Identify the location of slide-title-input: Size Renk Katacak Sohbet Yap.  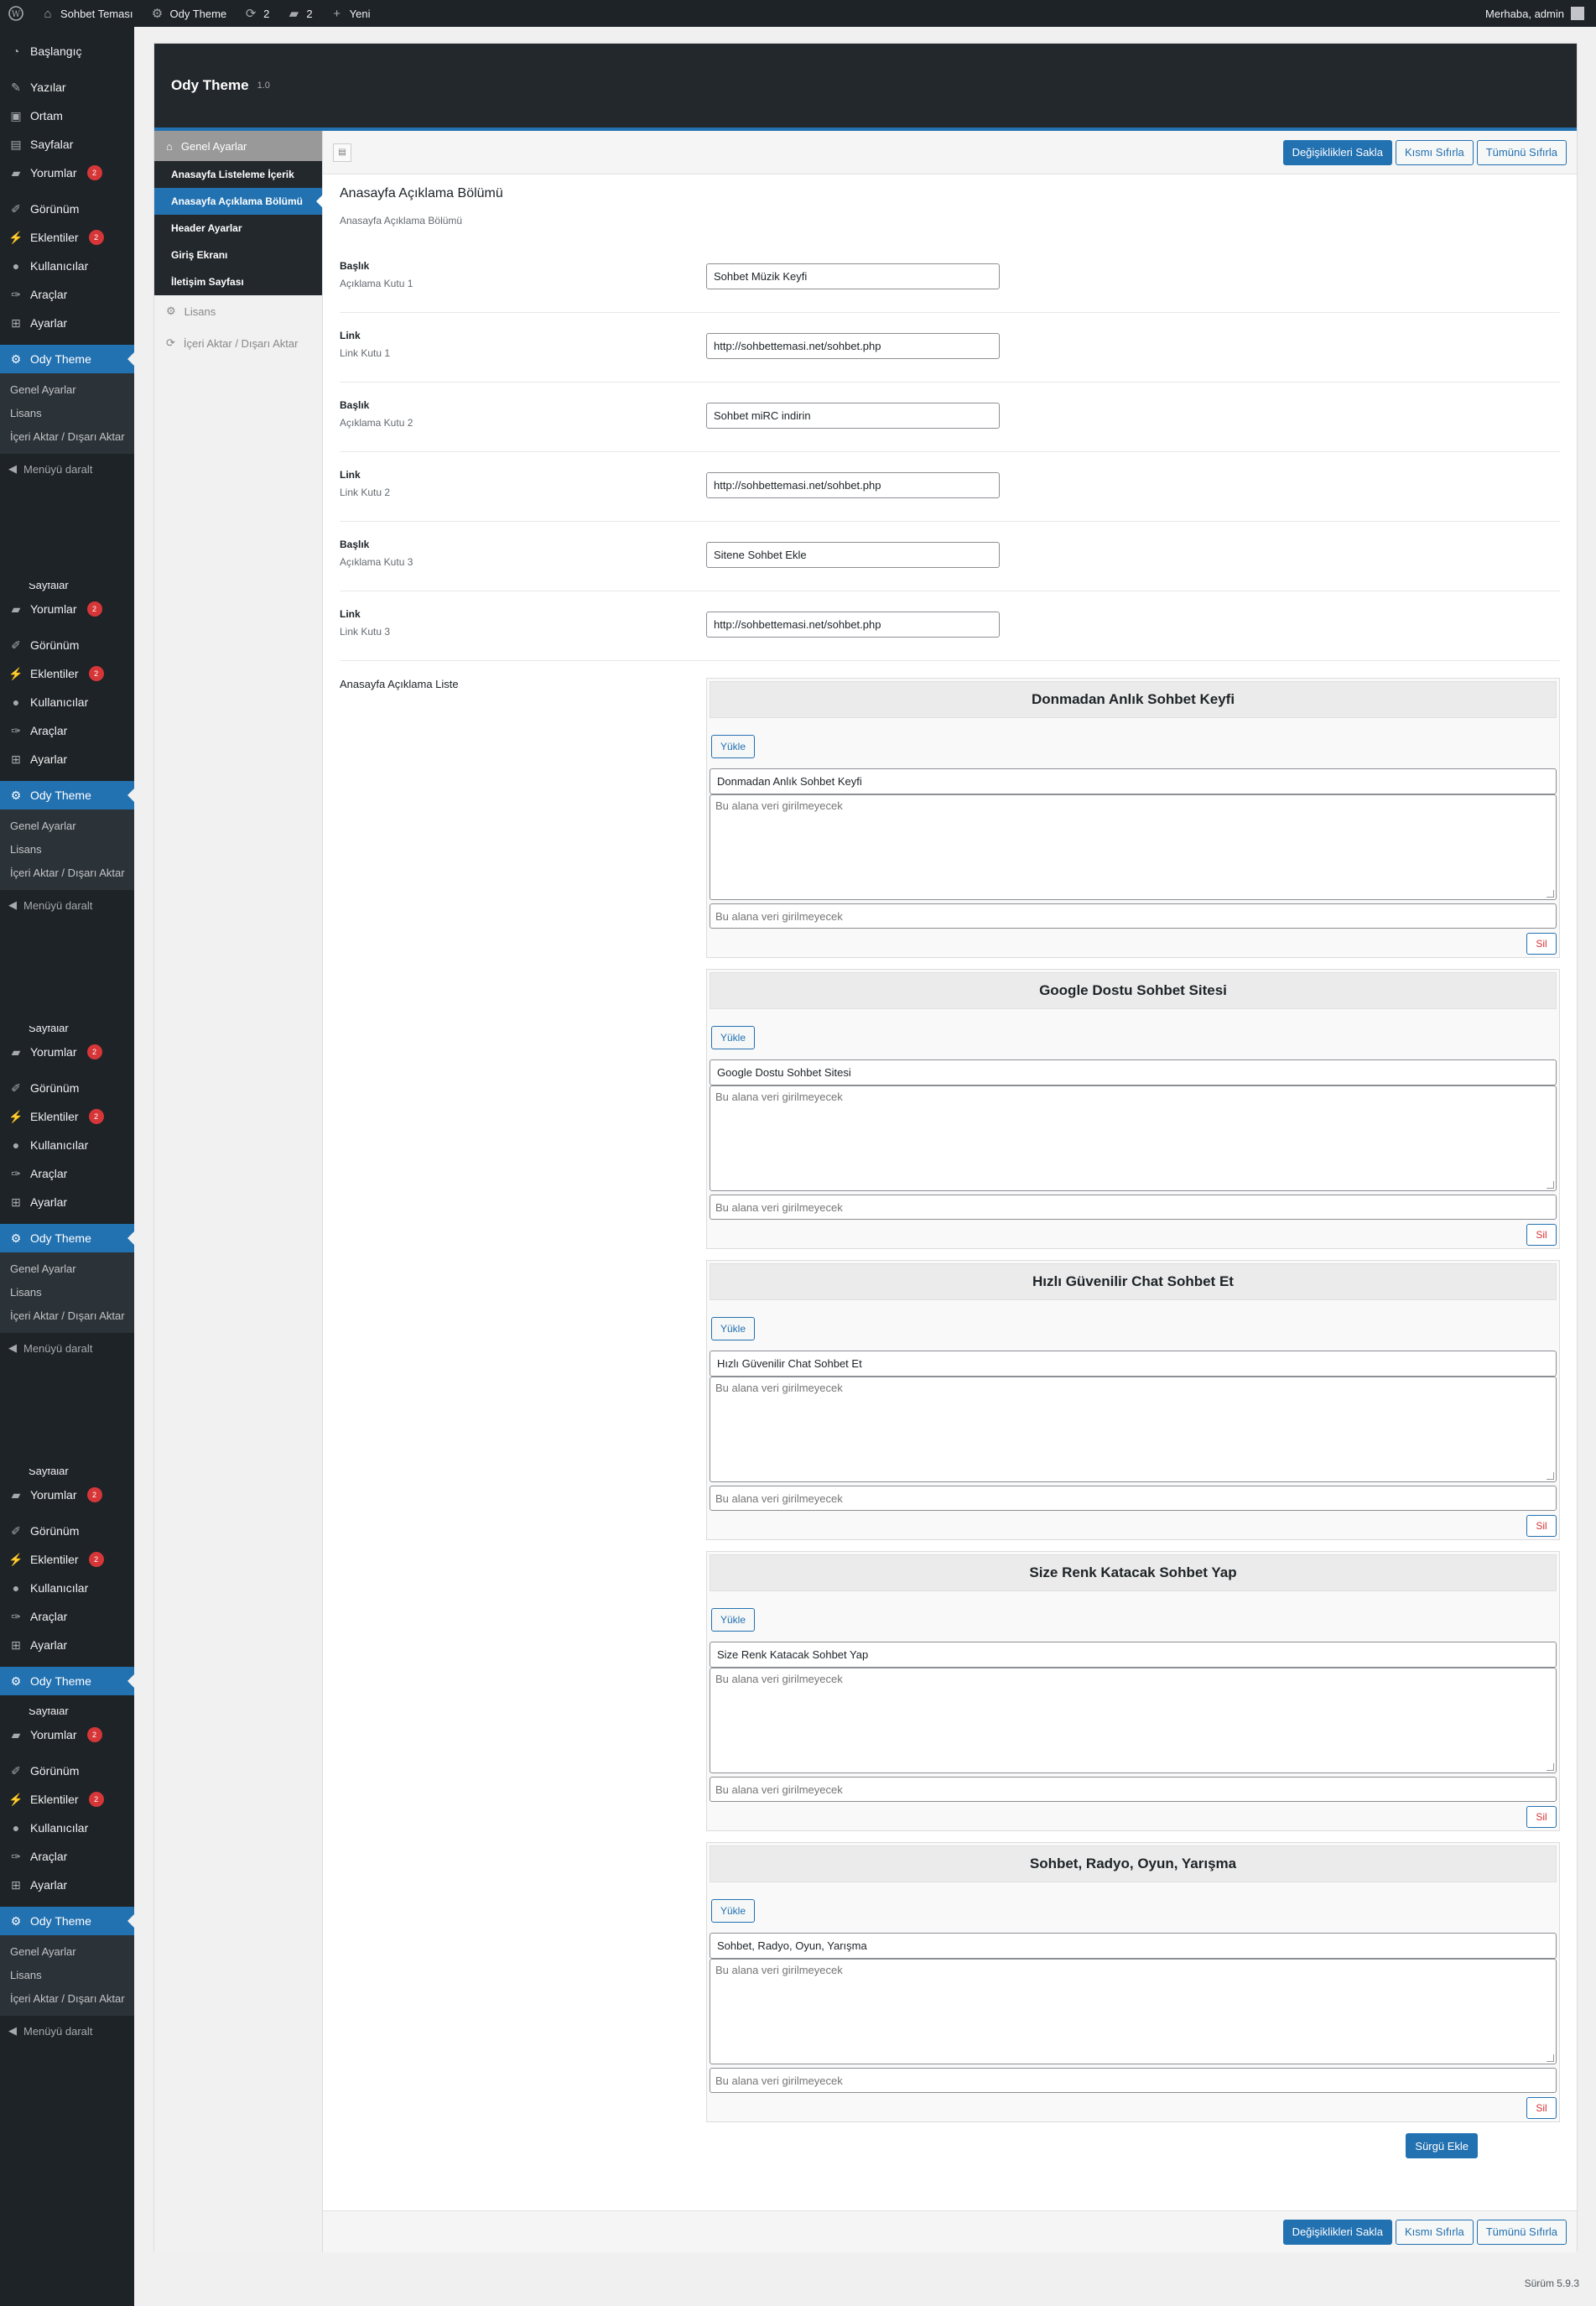
(1133, 1655).